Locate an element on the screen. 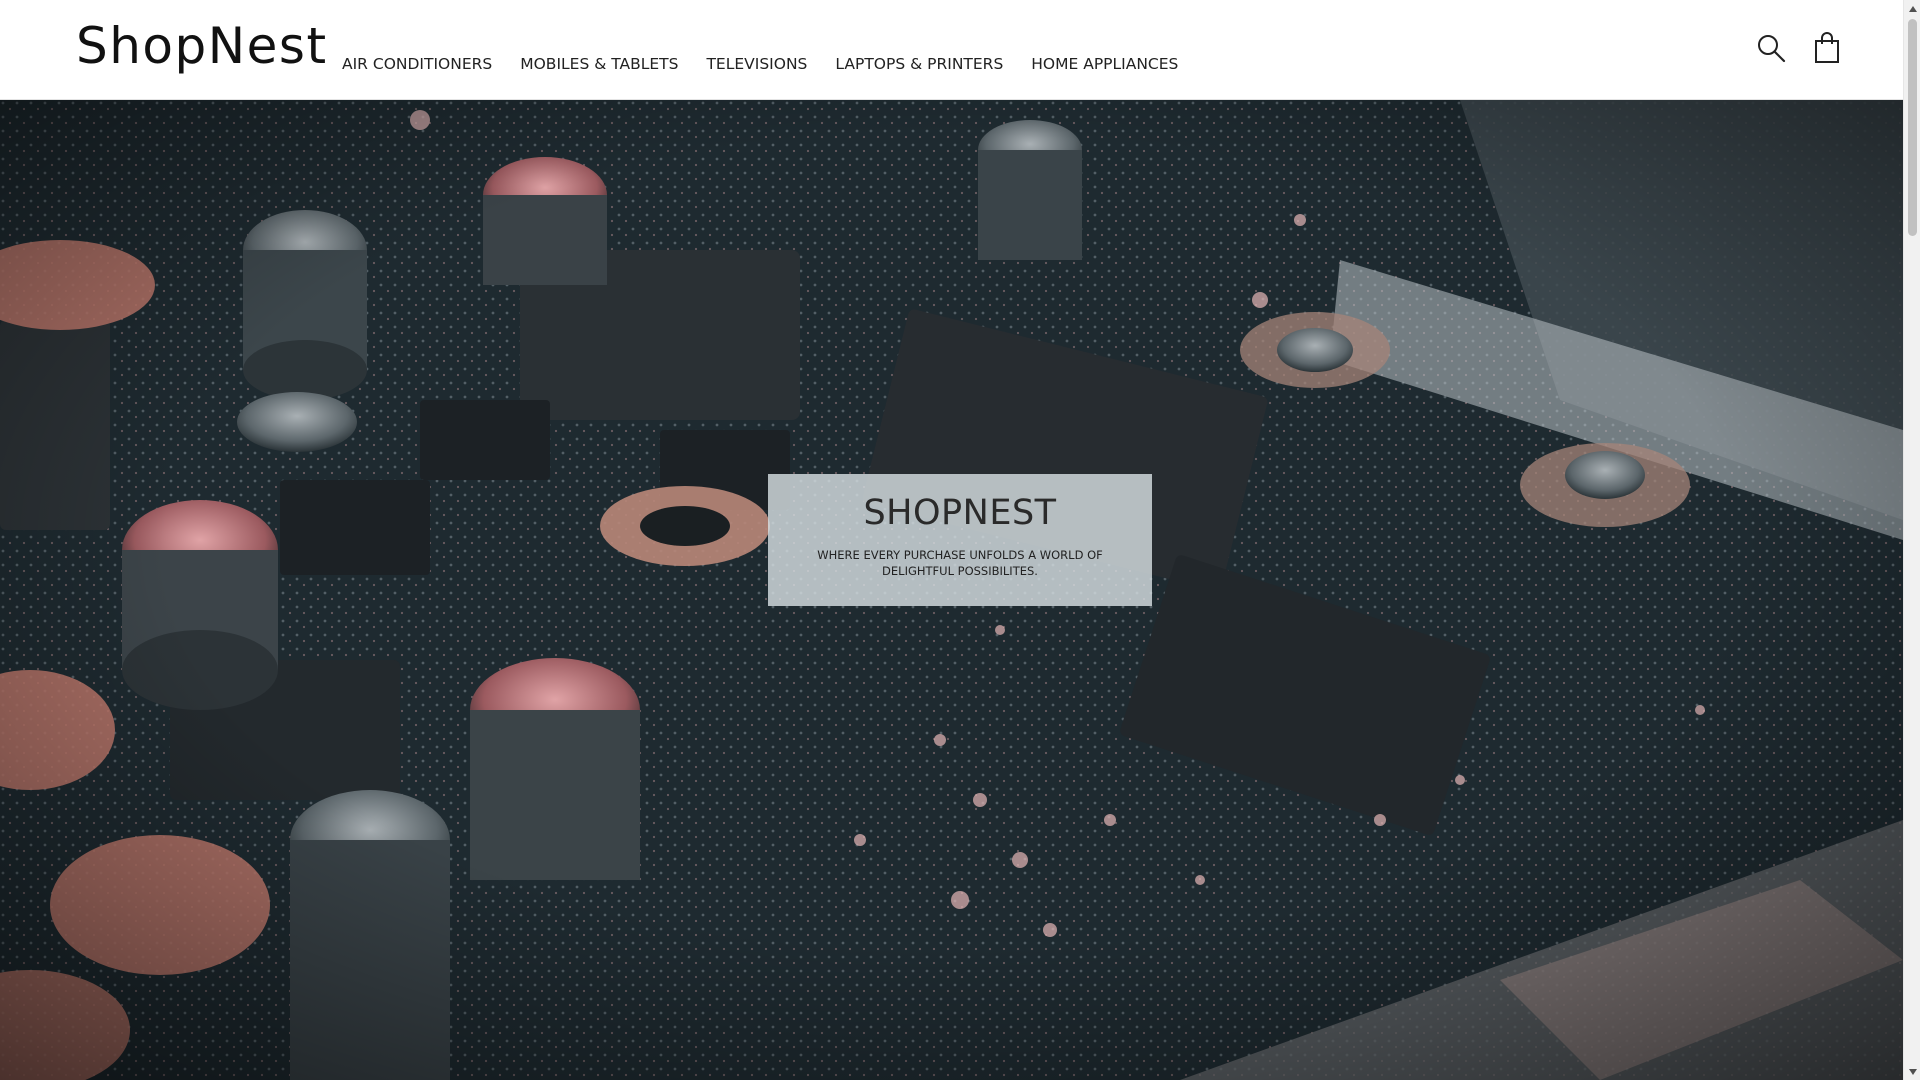 The width and height of the screenshot is (1920, 1080). search-icon is located at coordinates (1772, 49).